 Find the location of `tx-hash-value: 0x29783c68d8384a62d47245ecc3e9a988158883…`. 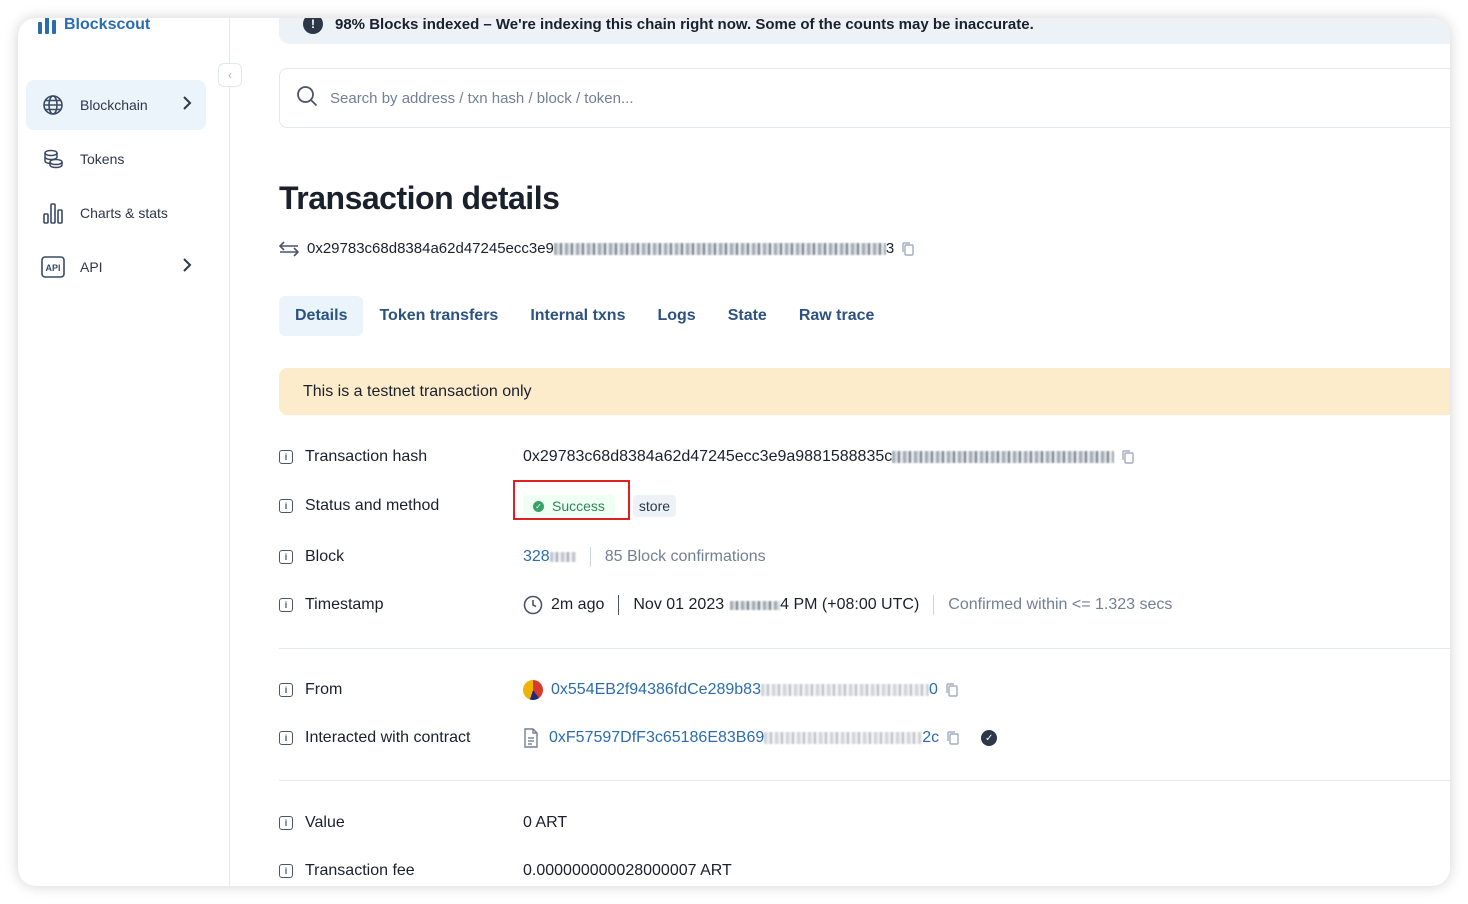

tx-hash-value: 0x29783c68d8384a62d47245ecc3e9a988158883… is located at coordinates (828, 457).